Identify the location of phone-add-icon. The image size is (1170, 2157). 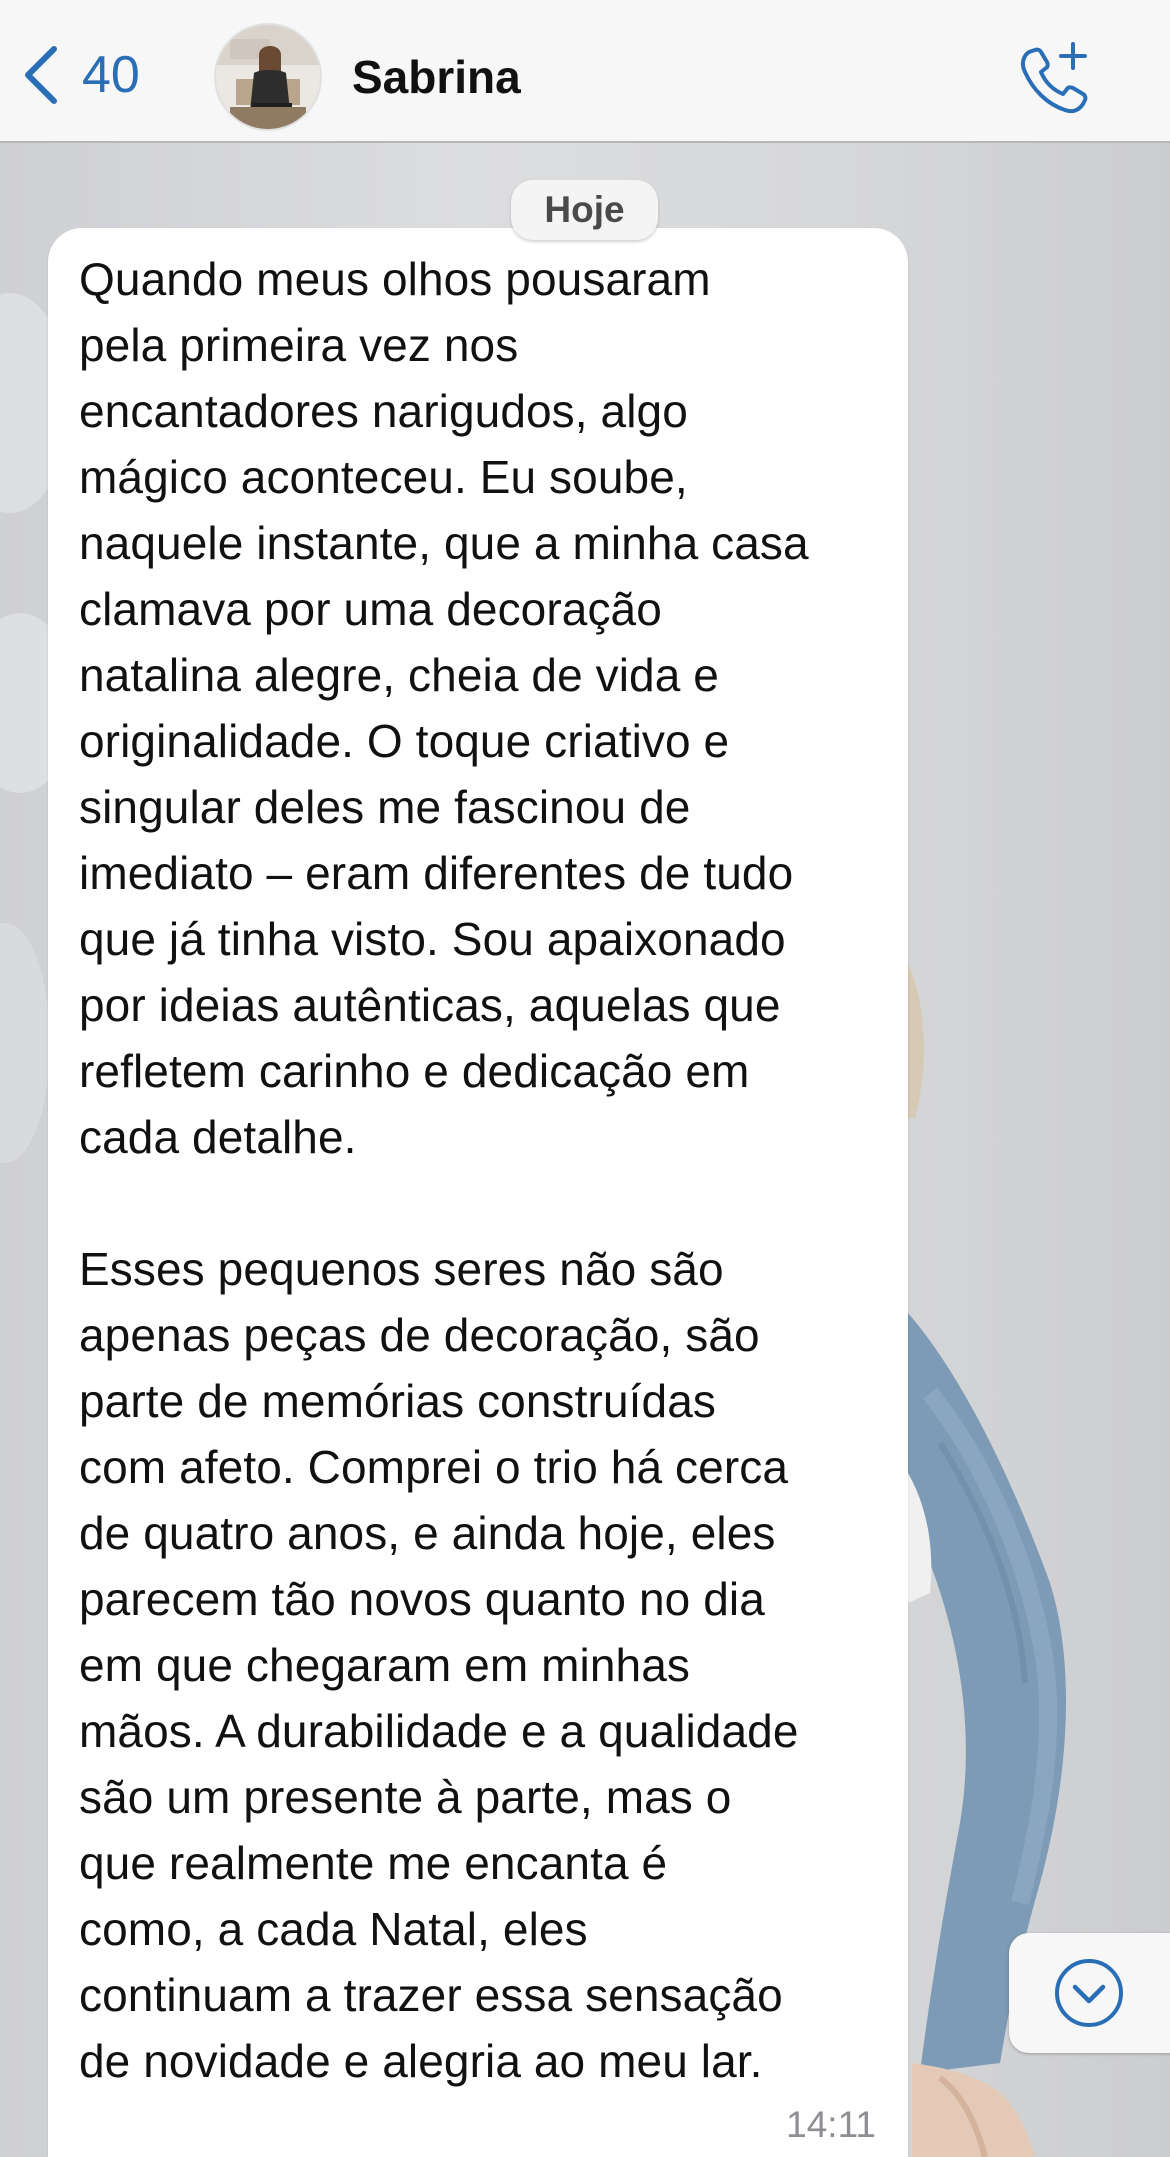
(1054, 78).